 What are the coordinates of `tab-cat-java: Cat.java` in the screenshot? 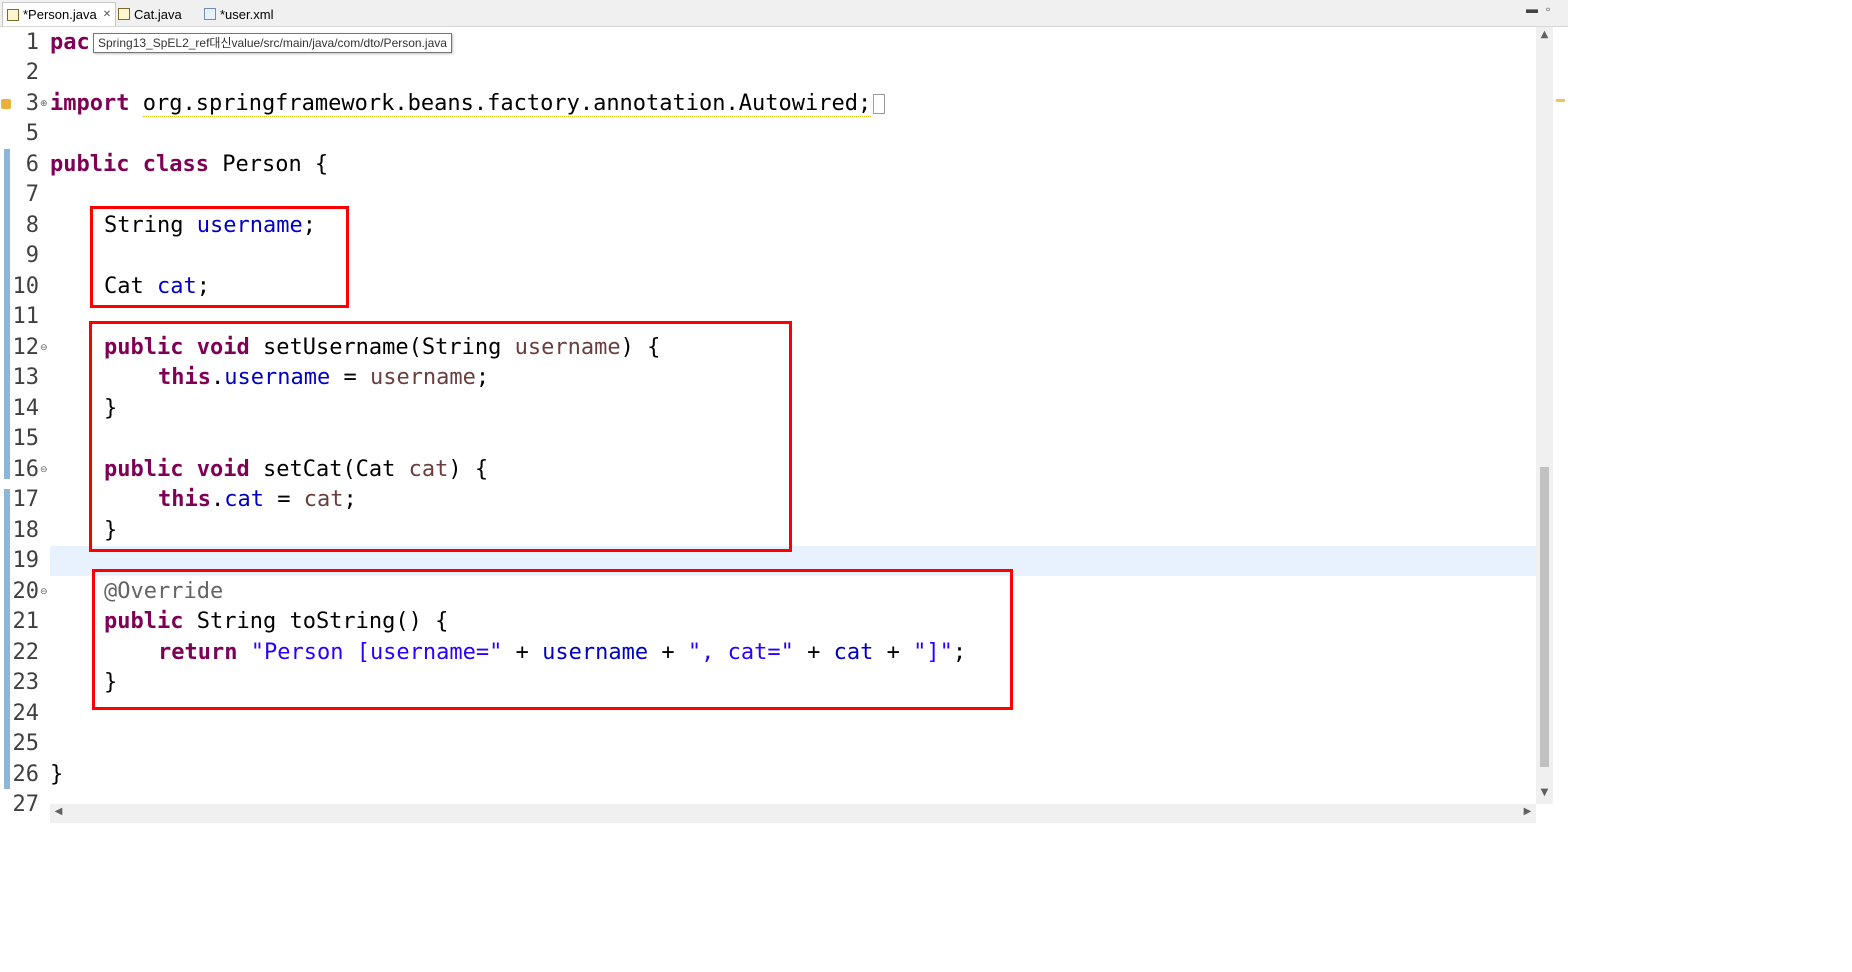 It's located at (150, 14).